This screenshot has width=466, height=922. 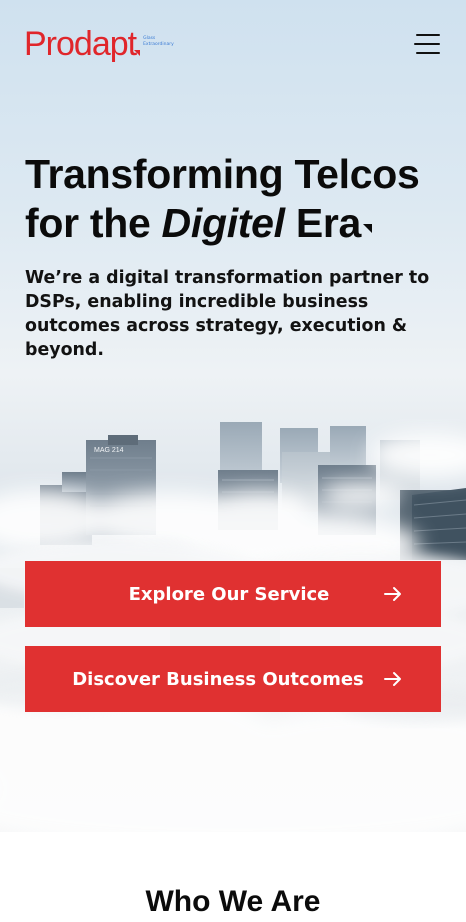 I want to click on explore-service-button: Explore Our Service, so click(x=233, y=594).